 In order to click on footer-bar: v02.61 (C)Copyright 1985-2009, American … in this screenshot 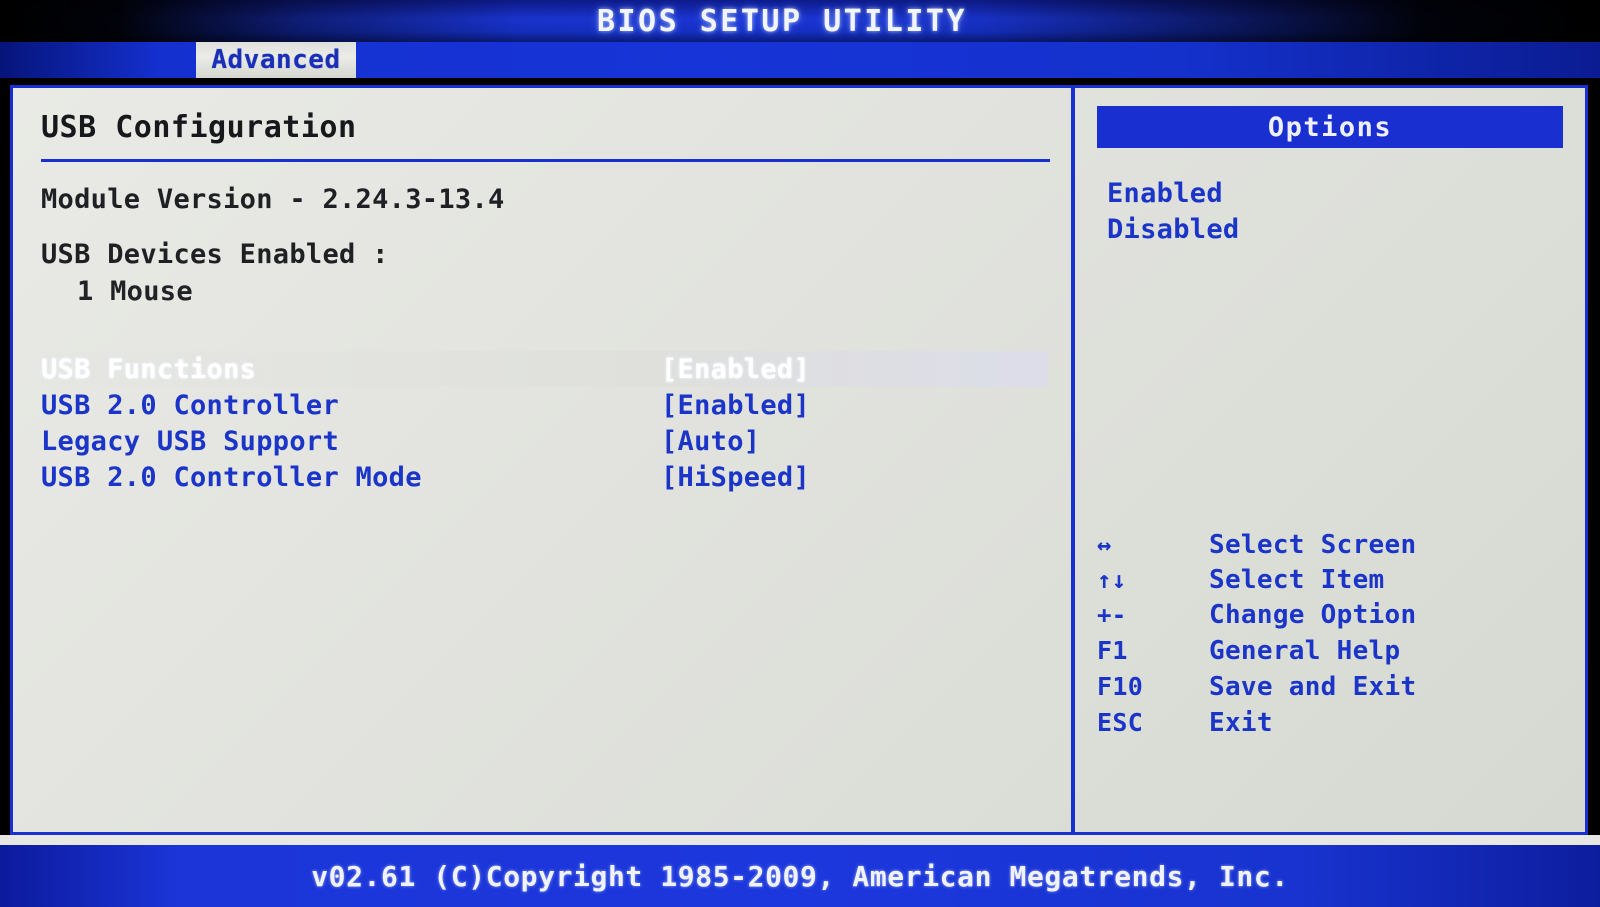, I will do `click(800, 876)`.